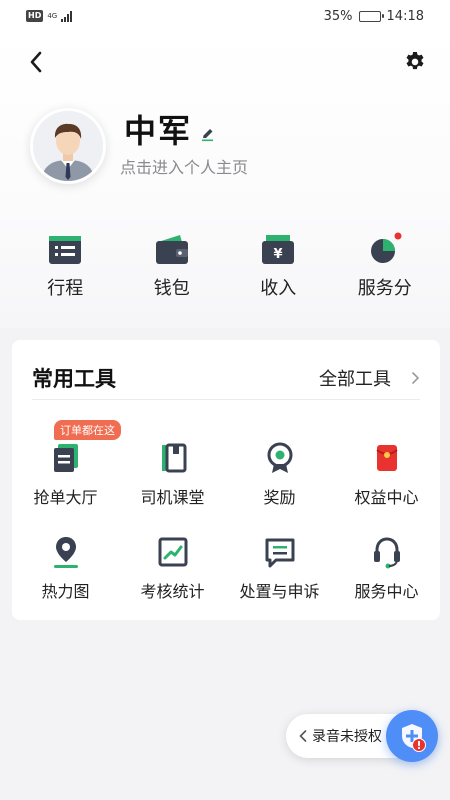 The image size is (450, 800). What do you see at coordinates (386, 553) in the screenshot?
I see `headset-icon` at bounding box center [386, 553].